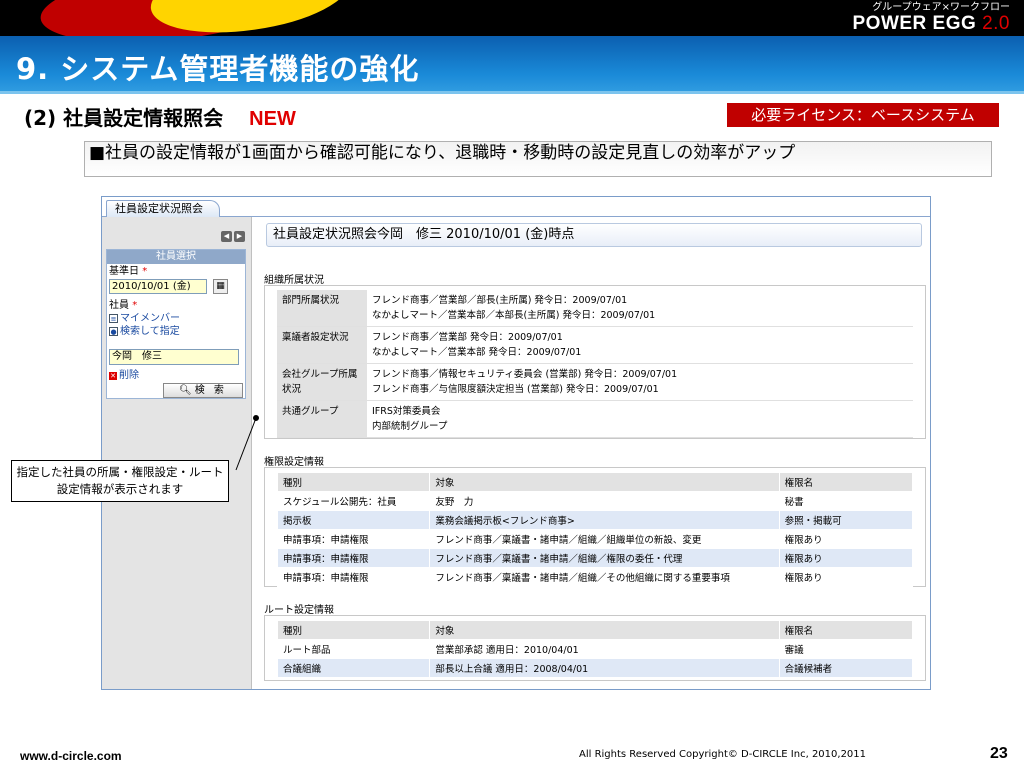 The height and width of the screenshot is (768, 1024). I want to click on slide-title: 9. システム管理者機能の強化, so click(218, 69).